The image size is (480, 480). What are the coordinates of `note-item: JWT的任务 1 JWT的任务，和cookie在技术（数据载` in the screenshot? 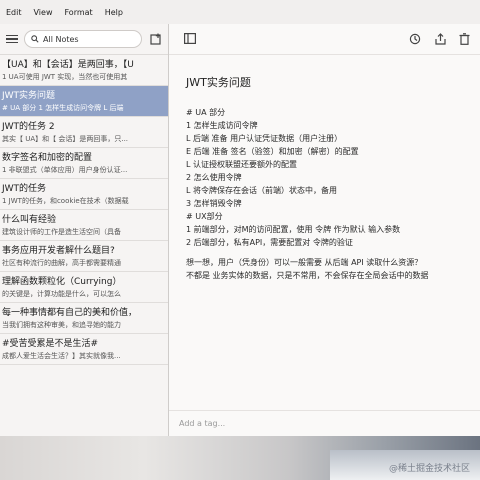 It's located at (84, 194).